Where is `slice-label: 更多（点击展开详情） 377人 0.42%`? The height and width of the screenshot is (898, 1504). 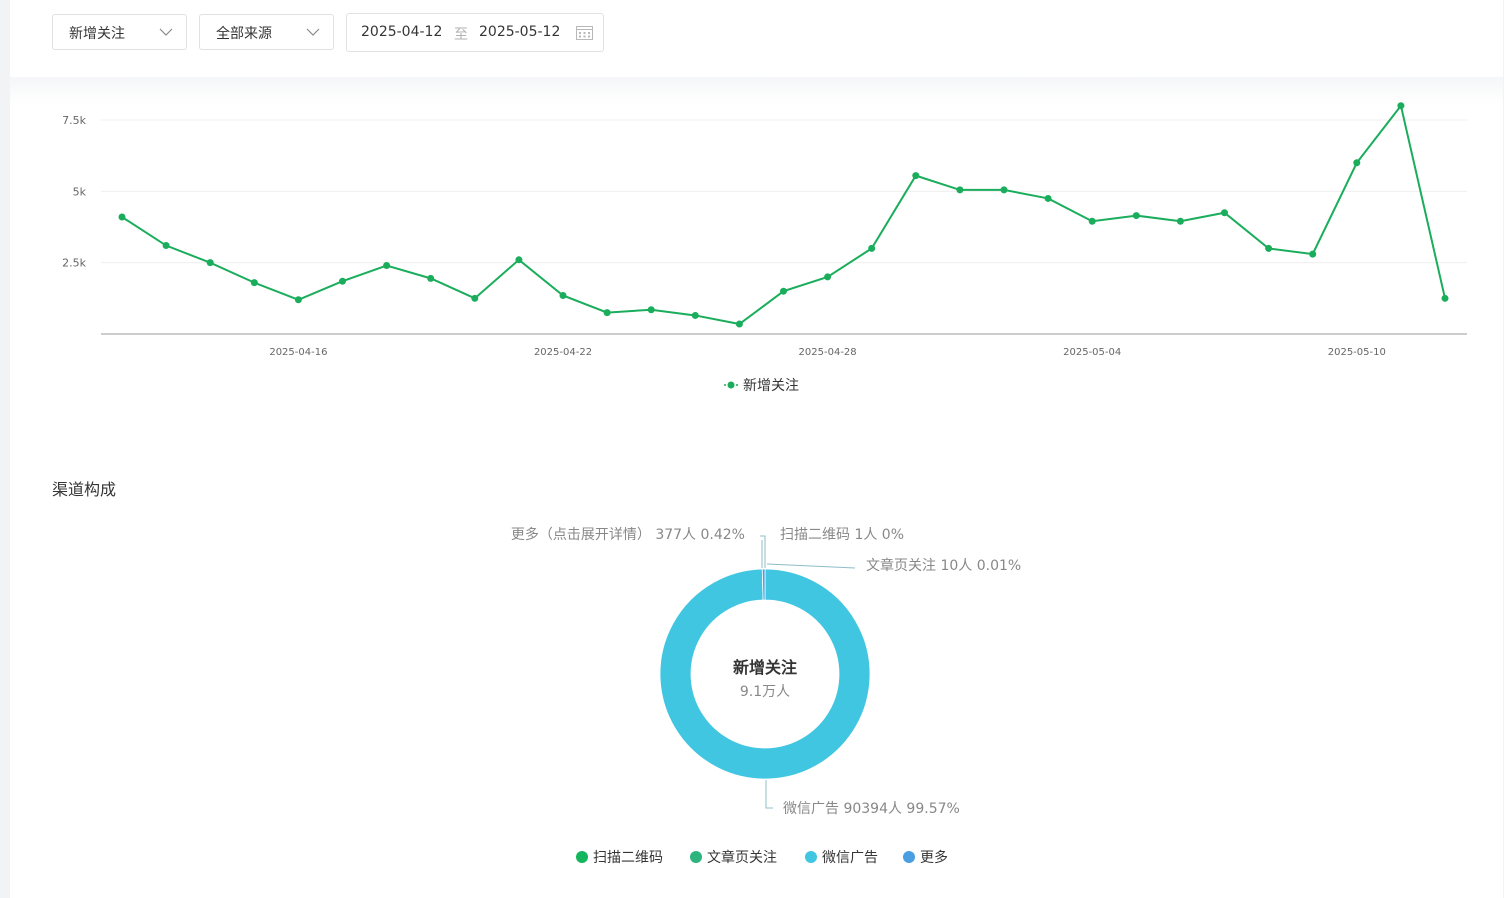 slice-label: 更多（点击展开详情） 377人 0.42% is located at coordinates (628, 534).